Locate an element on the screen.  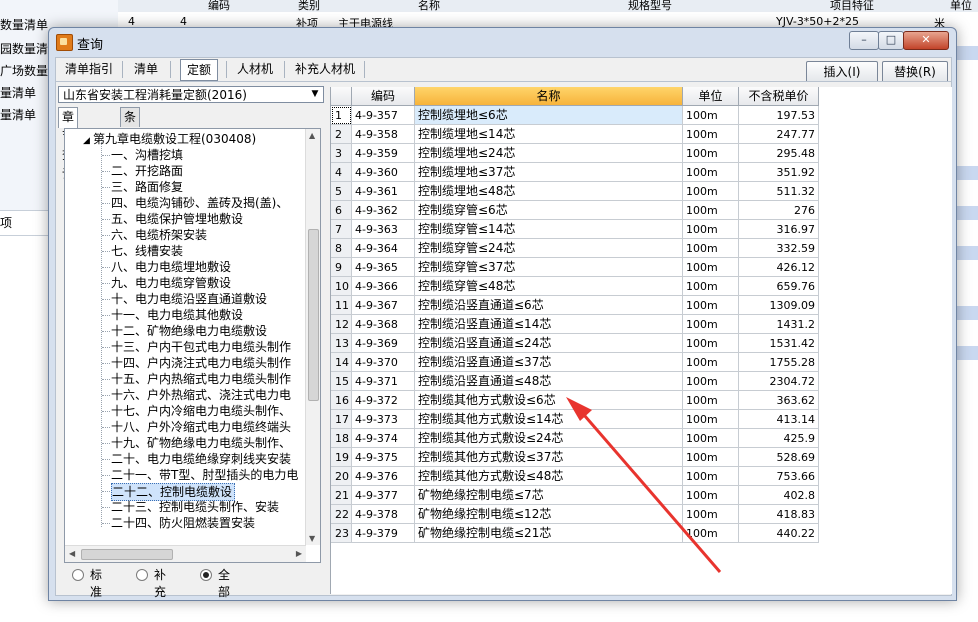
cell-name: 控制缆埋地≤14芯 is located at coordinates (549, 134).